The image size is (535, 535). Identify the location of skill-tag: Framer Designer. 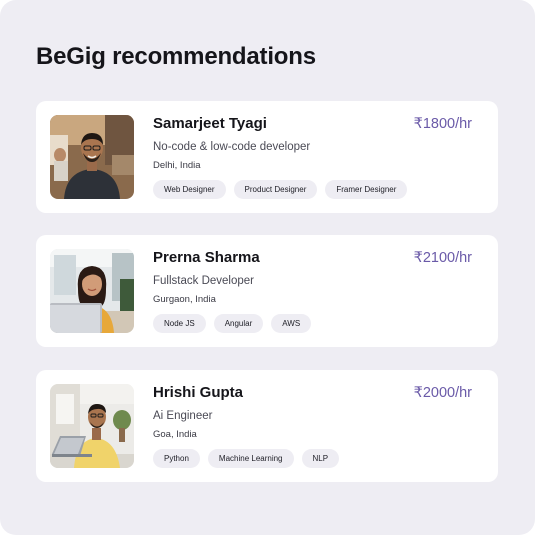
(366, 189).